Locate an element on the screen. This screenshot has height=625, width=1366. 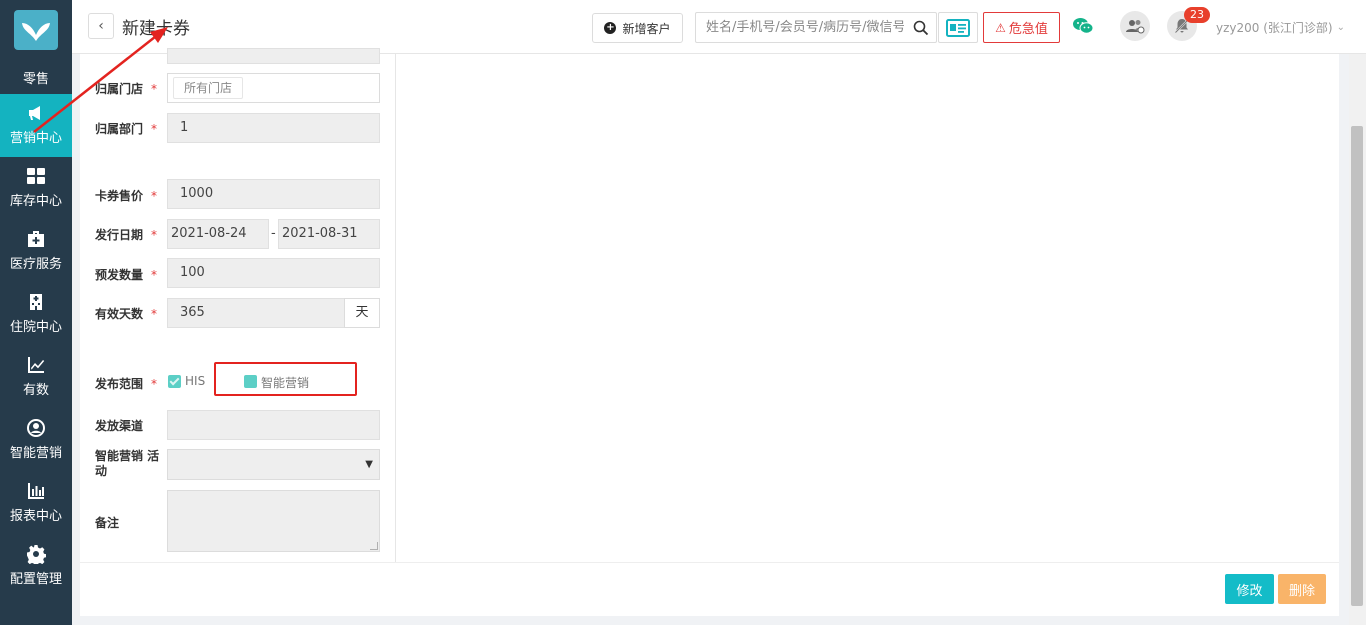
valid-days-unit: 天 is located at coordinates (362, 313).